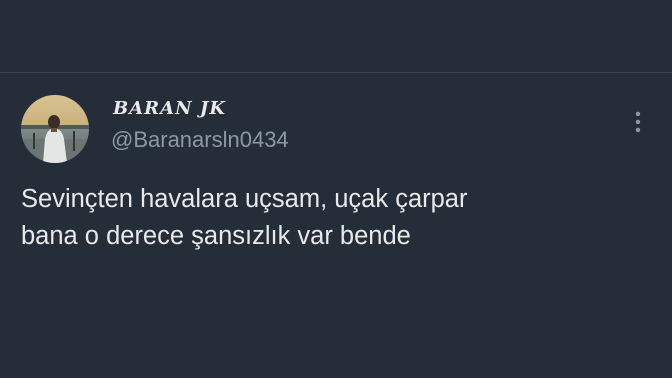 This screenshot has height=378, width=672. I want to click on avatar-photo, so click(55, 129).